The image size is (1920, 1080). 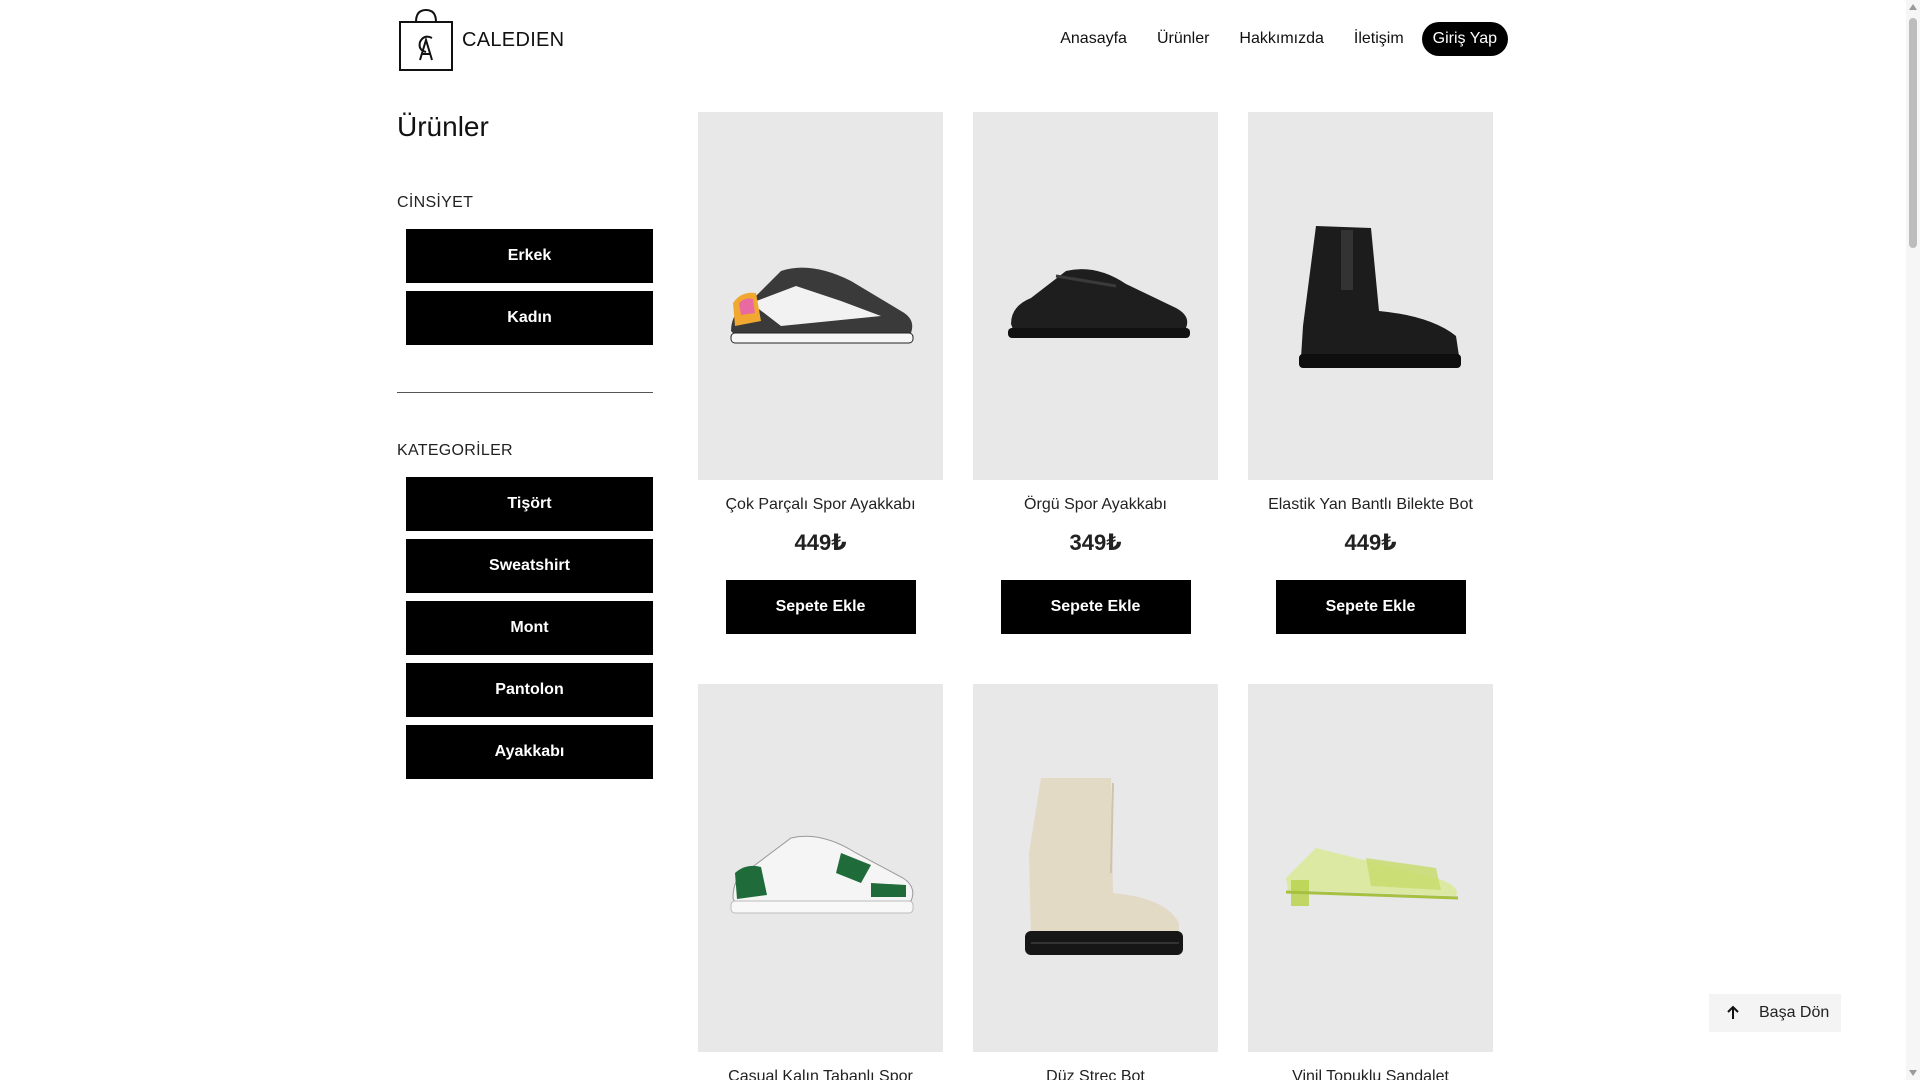 I want to click on product-price: 349₺, so click(x=1095, y=542).